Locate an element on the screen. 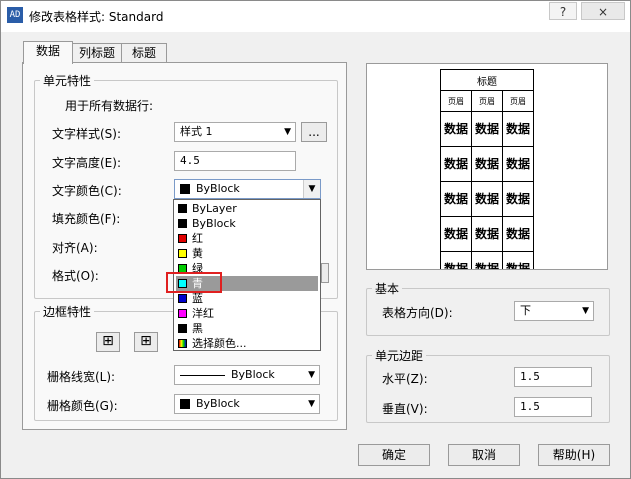  horizontal-margin-label: 水平(Z): is located at coordinates (405, 379).